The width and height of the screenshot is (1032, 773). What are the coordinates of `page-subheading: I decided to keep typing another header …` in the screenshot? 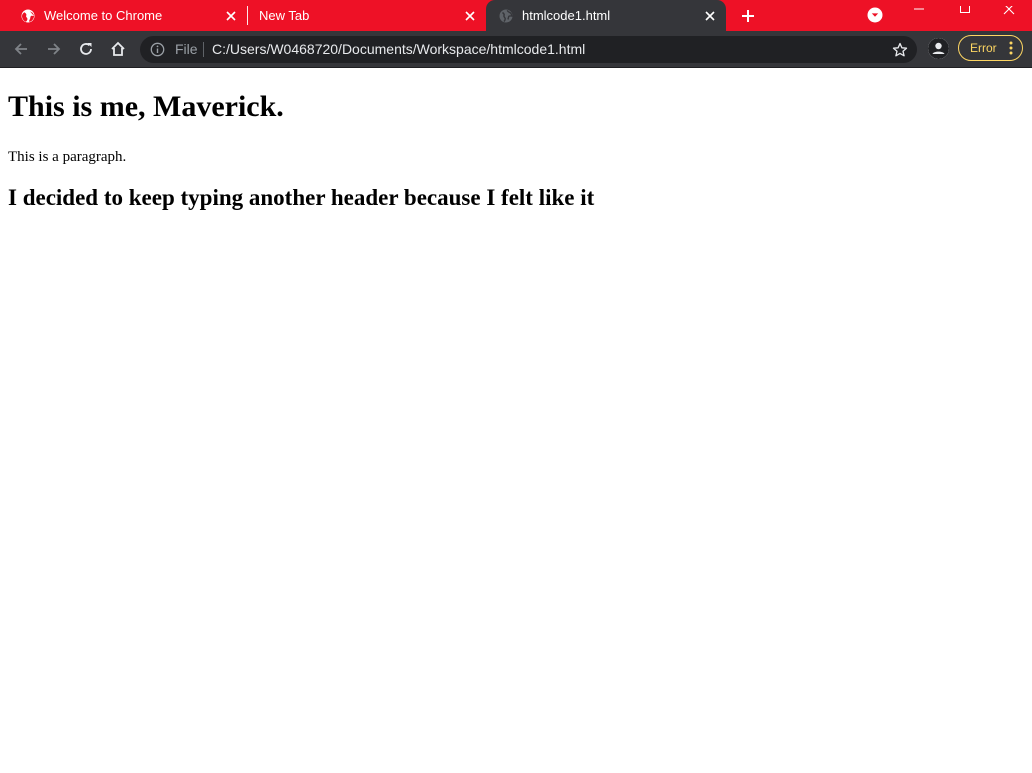 It's located at (301, 197).